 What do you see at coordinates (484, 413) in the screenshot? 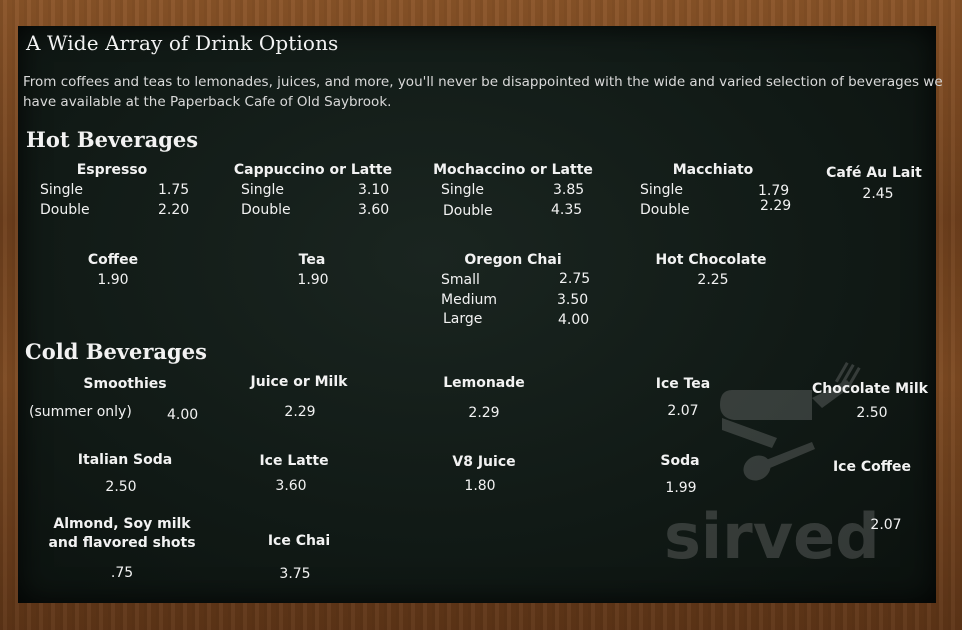
I see `lemonade-price: 2.29` at bounding box center [484, 413].